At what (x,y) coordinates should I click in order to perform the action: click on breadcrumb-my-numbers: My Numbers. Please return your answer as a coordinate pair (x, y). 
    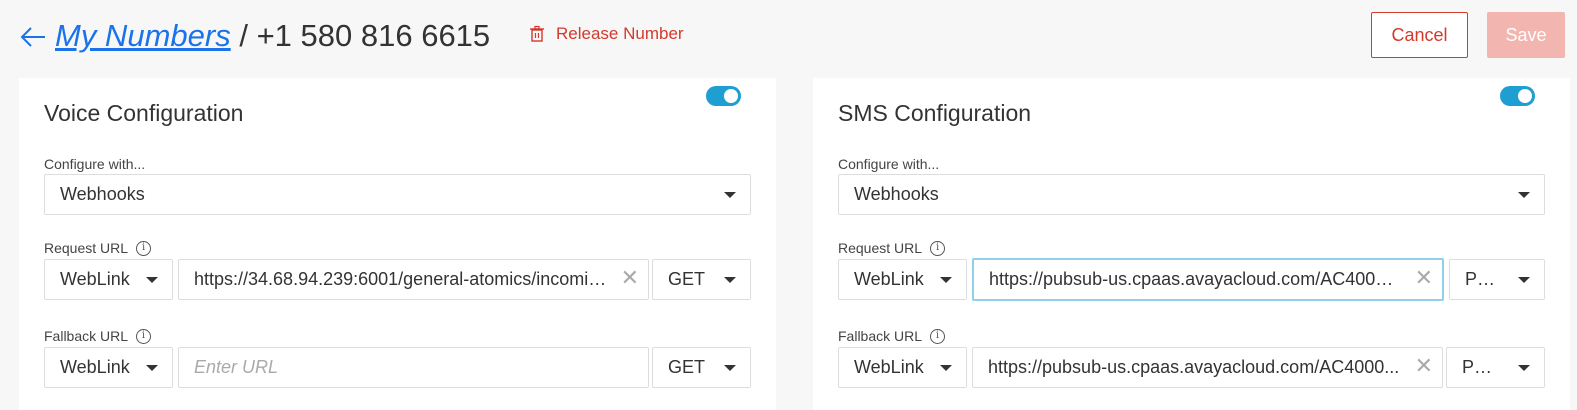
    Looking at the image, I should click on (143, 35).